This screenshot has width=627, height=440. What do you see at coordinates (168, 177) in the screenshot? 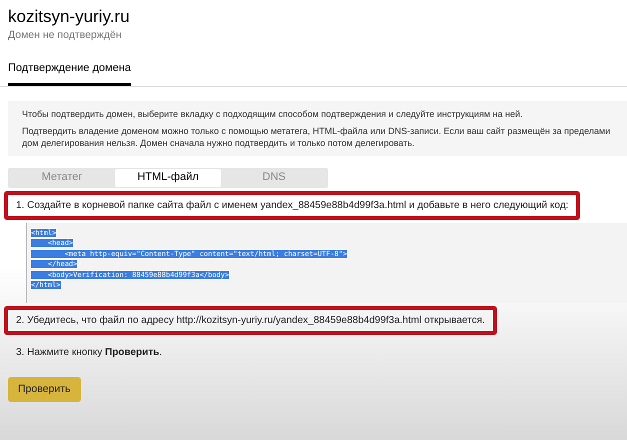
I see `method-tab: HTML-файл` at bounding box center [168, 177].